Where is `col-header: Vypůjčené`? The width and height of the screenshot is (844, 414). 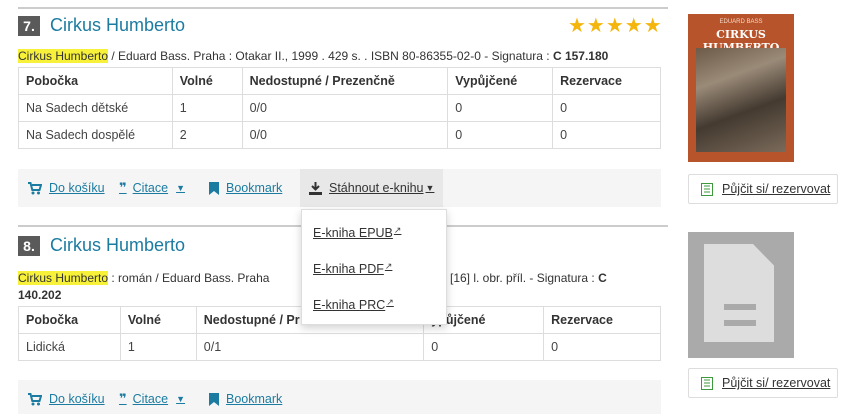
col-header: Vypůjčené is located at coordinates (500, 81).